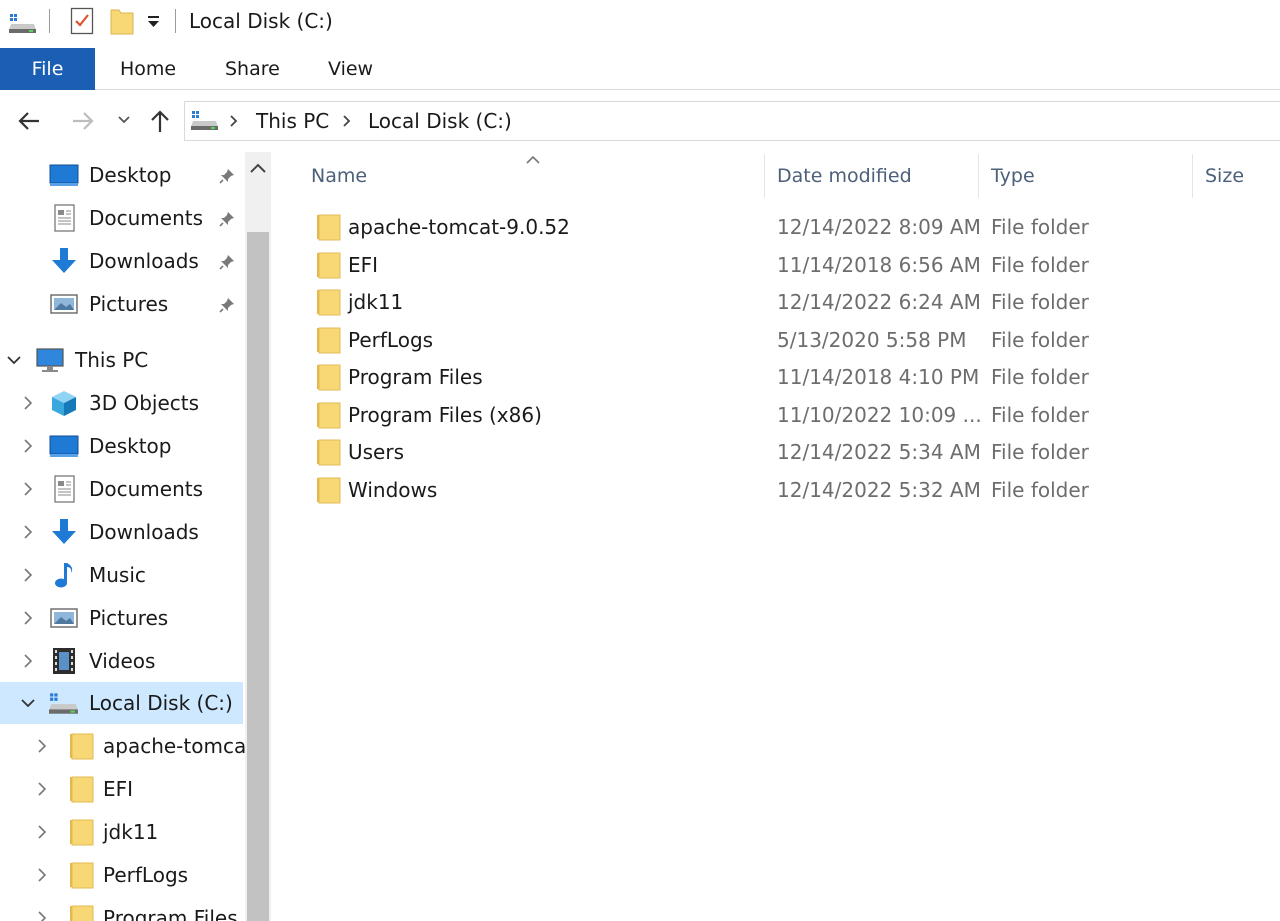  Describe the element at coordinates (121, 703) in the screenshot. I see `nav-item-local-disk: Local Disk (C:)` at that location.